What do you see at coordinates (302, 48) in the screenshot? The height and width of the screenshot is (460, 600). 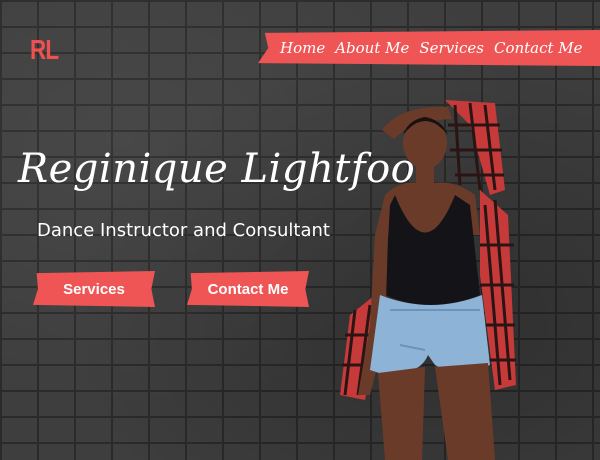 I see `nav-home: Home` at bounding box center [302, 48].